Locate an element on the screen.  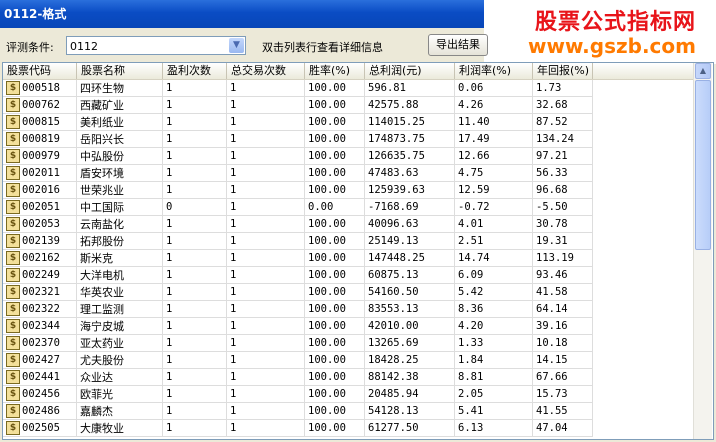
header-col-profit-rate: 利润率(%) is located at coordinates (494, 71).